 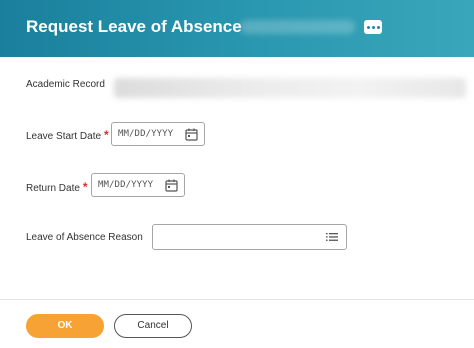 What do you see at coordinates (153, 326) in the screenshot?
I see `cancel-button: Cancel` at bounding box center [153, 326].